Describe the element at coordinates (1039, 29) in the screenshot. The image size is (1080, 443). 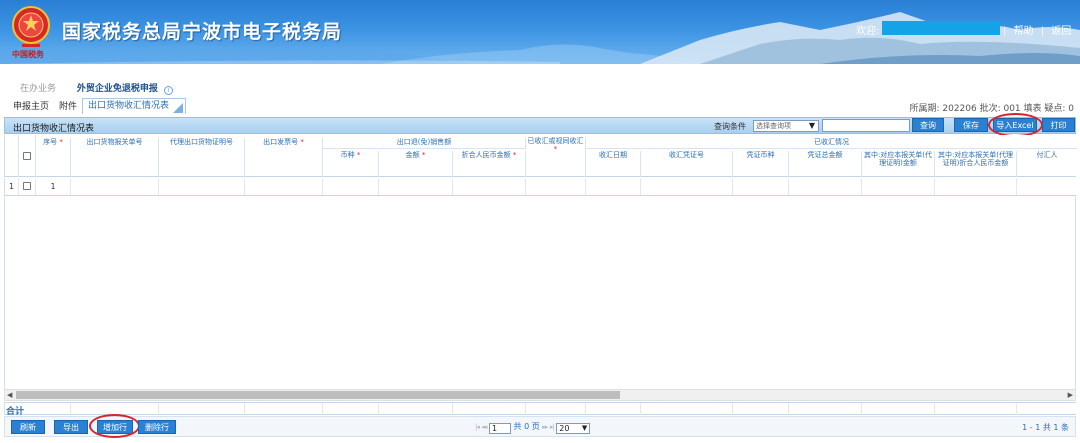
I see `header-links: | 帮助 | 返回` at that location.